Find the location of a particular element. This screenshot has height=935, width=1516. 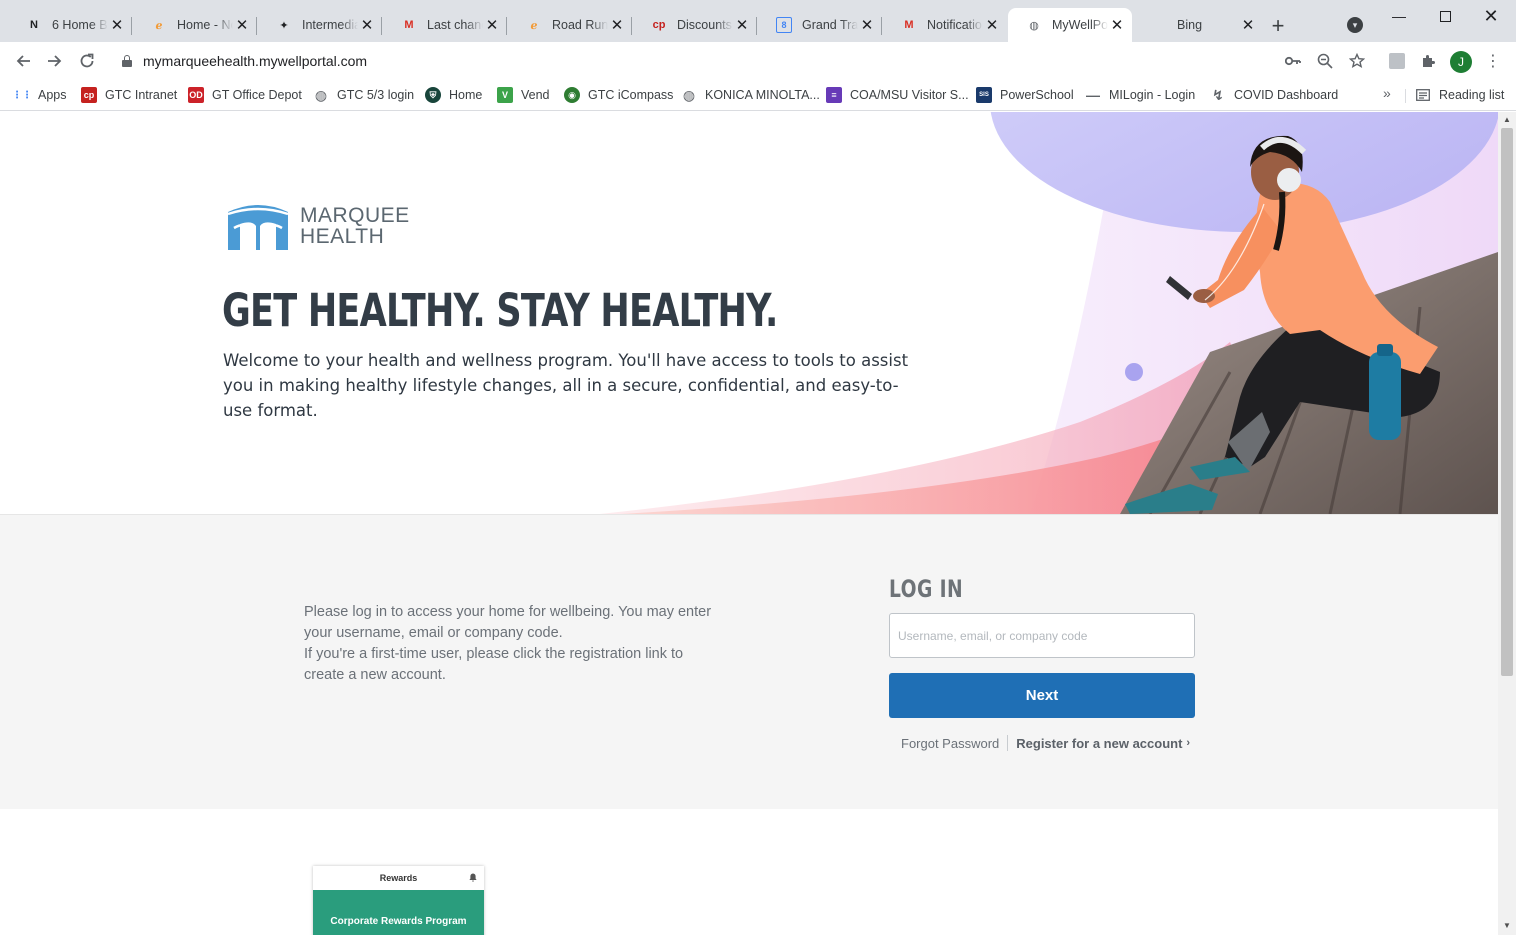

browser-tab: ℯ Home - No ✕ is located at coordinates (195, 25).